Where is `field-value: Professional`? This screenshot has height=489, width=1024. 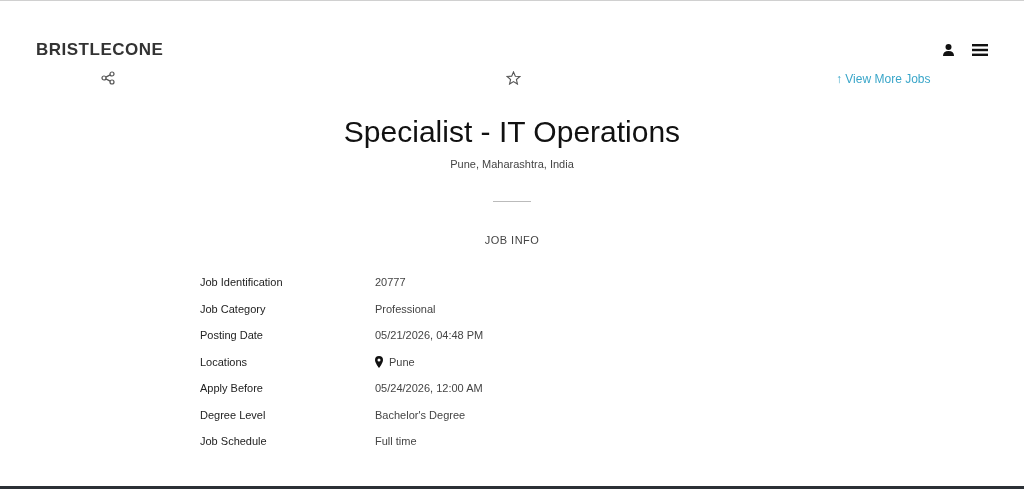
field-value: Professional is located at coordinates (405, 309).